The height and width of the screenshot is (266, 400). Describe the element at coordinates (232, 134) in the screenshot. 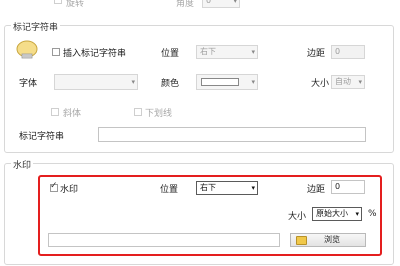

I see `marker-string-input` at that location.